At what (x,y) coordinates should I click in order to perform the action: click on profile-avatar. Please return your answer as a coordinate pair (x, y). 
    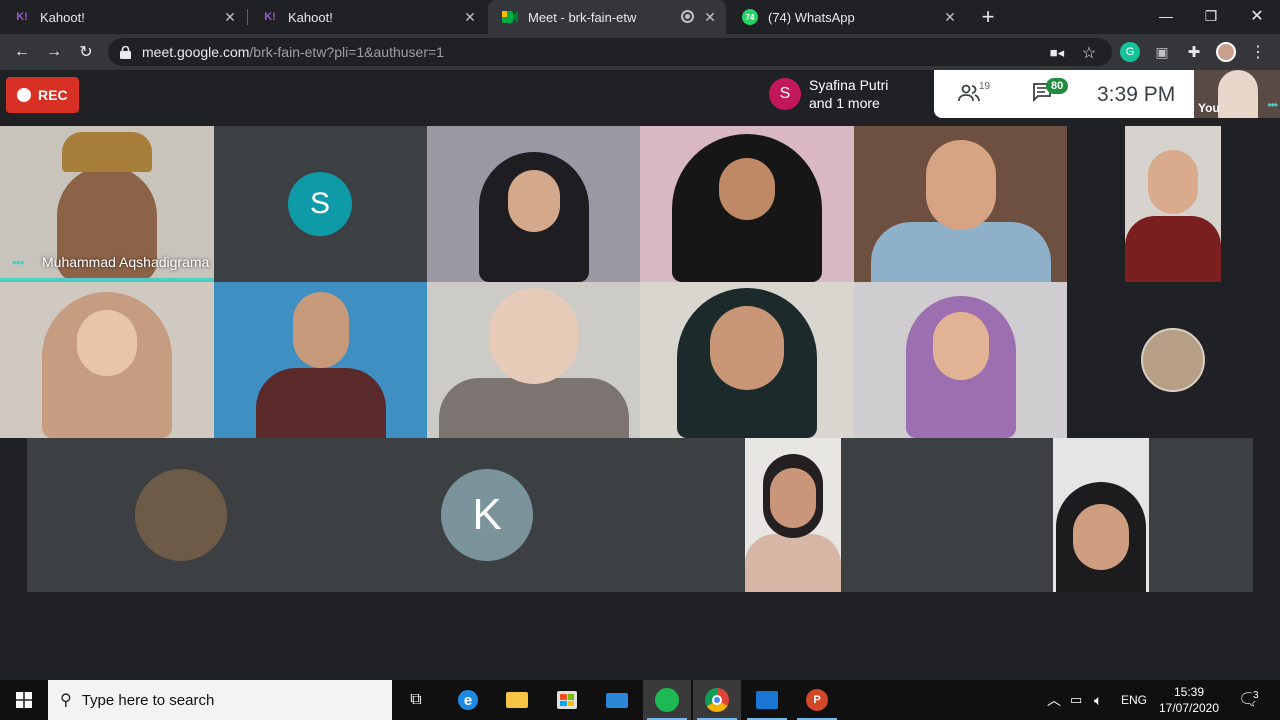
    Looking at the image, I should click on (1226, 52).